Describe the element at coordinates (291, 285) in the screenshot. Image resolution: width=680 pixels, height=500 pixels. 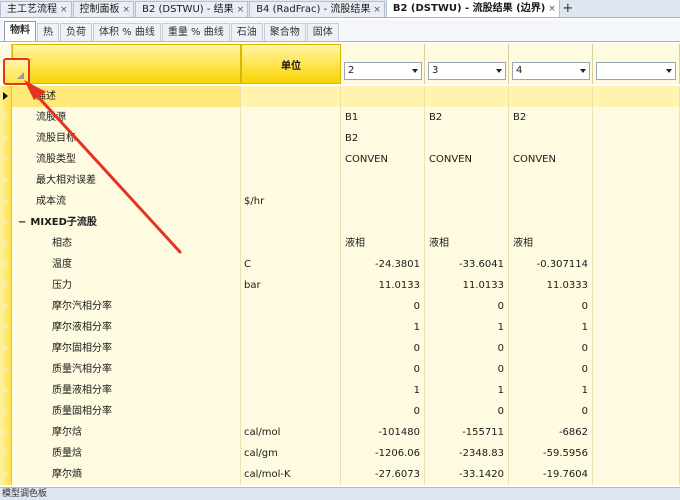
I see `unit-cell: bar` at that location.